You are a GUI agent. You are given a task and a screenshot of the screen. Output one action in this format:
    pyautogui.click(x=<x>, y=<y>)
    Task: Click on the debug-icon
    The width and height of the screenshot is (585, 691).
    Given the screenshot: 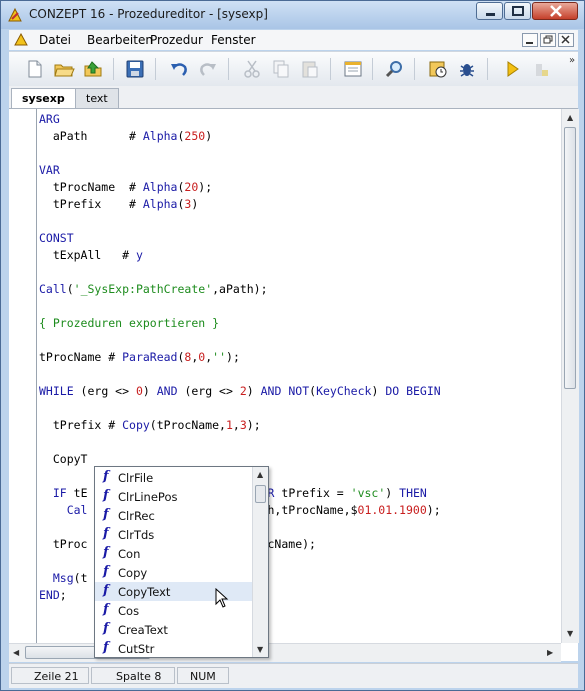 What is the action you would take?
    pyautogui.click(x=467, y=70)
    